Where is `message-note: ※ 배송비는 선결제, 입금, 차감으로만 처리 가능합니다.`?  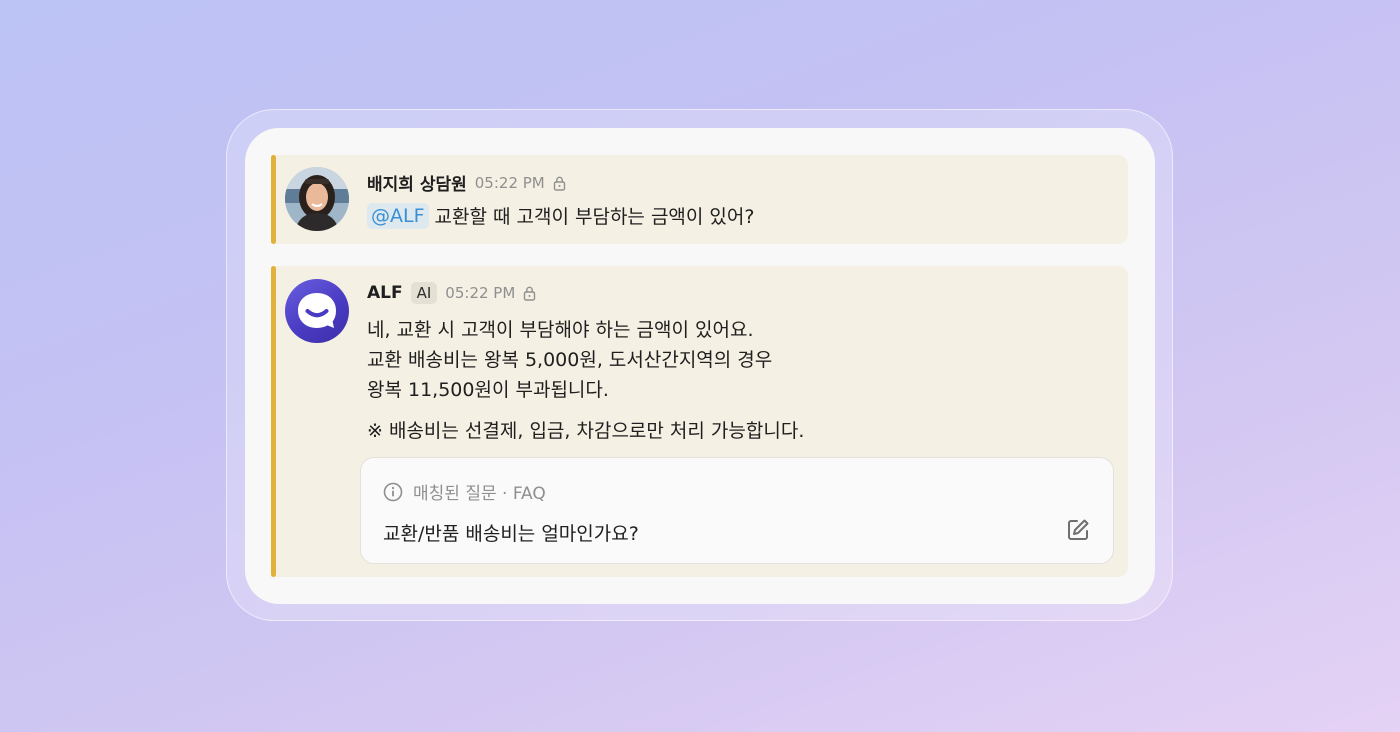 message-note: ※ 배송비는 선결제, 입금, 차감으로만 처리 가능합니다. is located at coordinates (586, 431).